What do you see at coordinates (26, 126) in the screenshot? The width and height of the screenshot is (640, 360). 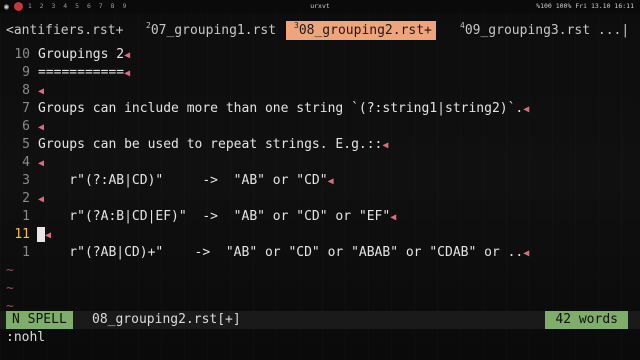 I see `line-number: 6` at bounding box center [26, 126].